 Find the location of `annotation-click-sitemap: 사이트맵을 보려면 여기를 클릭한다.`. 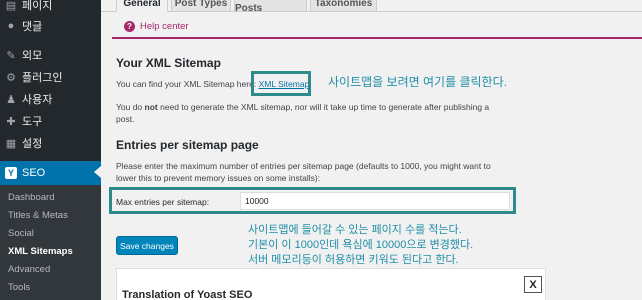

annotation-click-sitemap: 사이트맵을 보려면 여기를 클릭한다. is located at coordinates (417, 82).